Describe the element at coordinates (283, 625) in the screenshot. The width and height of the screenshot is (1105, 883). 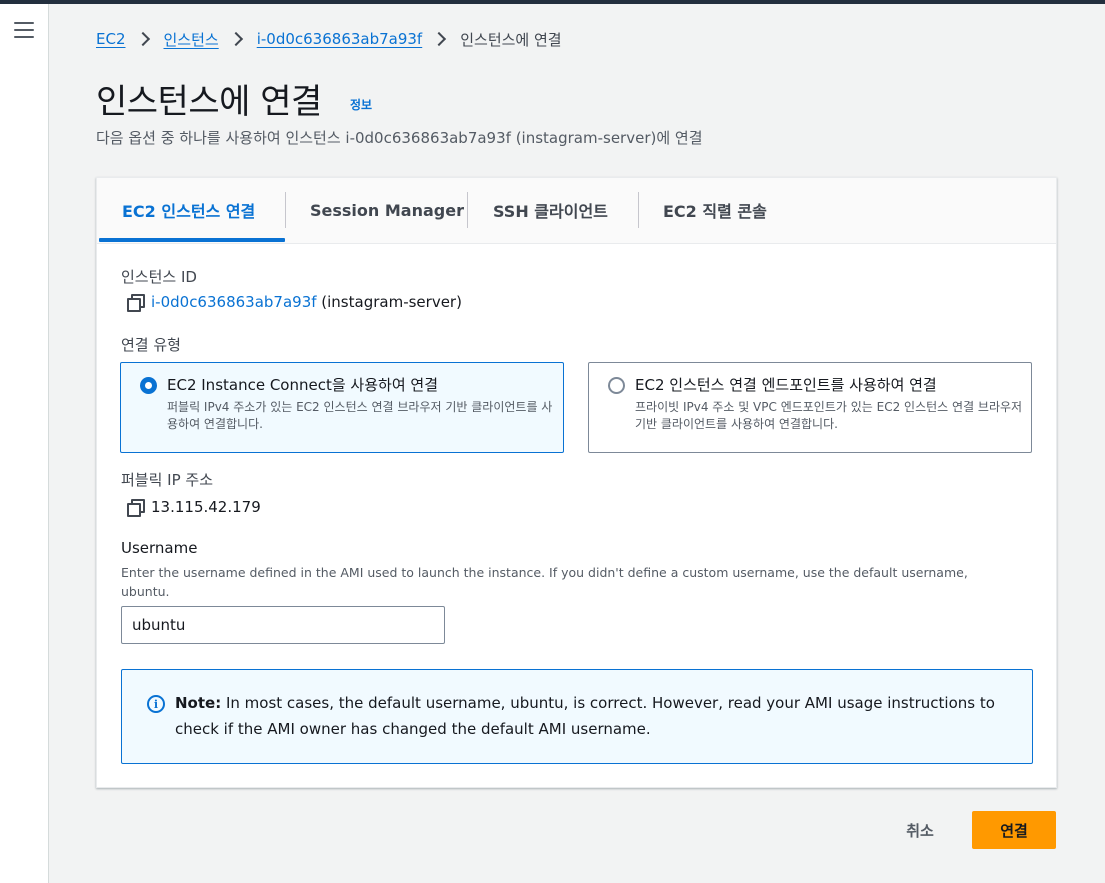
I see `username-input` at that location.